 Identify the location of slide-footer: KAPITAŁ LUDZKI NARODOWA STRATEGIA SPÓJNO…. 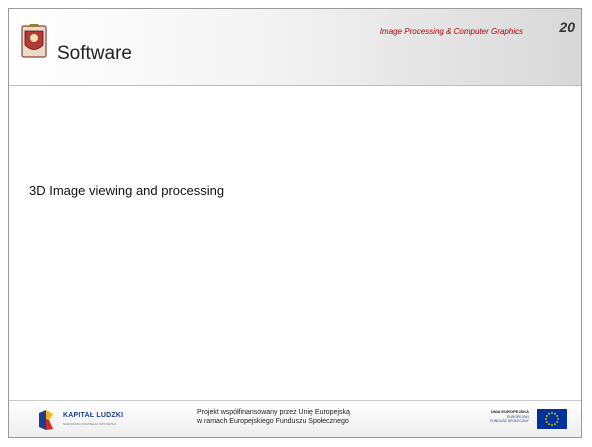
(295, 418).